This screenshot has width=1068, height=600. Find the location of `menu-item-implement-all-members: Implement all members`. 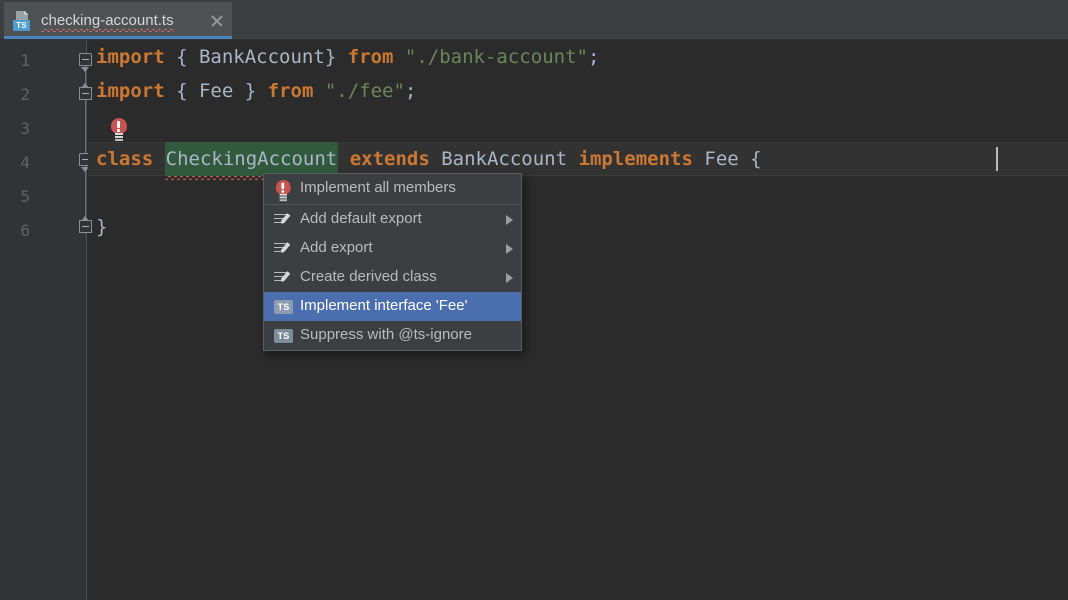

menu-item-implement-all-members: Implement all members is located at coordinates (392, 188).